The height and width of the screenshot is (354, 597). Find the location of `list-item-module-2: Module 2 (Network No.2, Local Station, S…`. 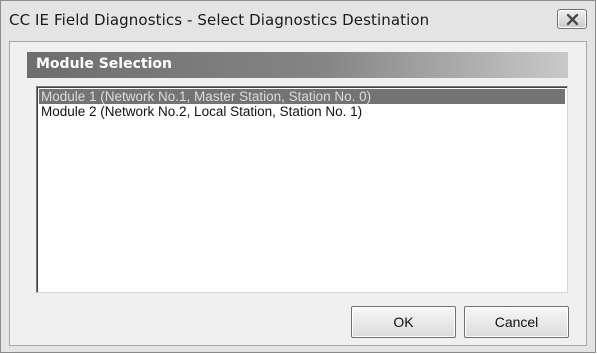

list-item-module-2: Module 2 (Network No.2, Local Station, S… is located at coordinates (302, 111).